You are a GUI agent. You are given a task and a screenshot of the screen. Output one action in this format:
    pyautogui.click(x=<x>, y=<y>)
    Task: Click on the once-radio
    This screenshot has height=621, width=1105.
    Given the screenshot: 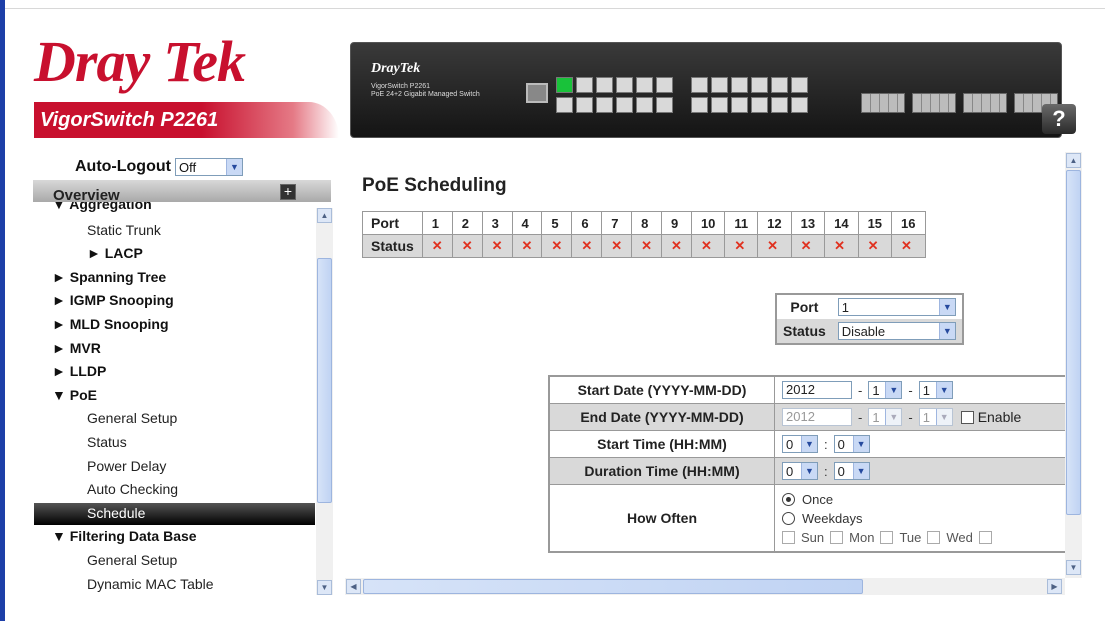 What is the action you would take?
    pyautogui.click(x=788, y=499)
    